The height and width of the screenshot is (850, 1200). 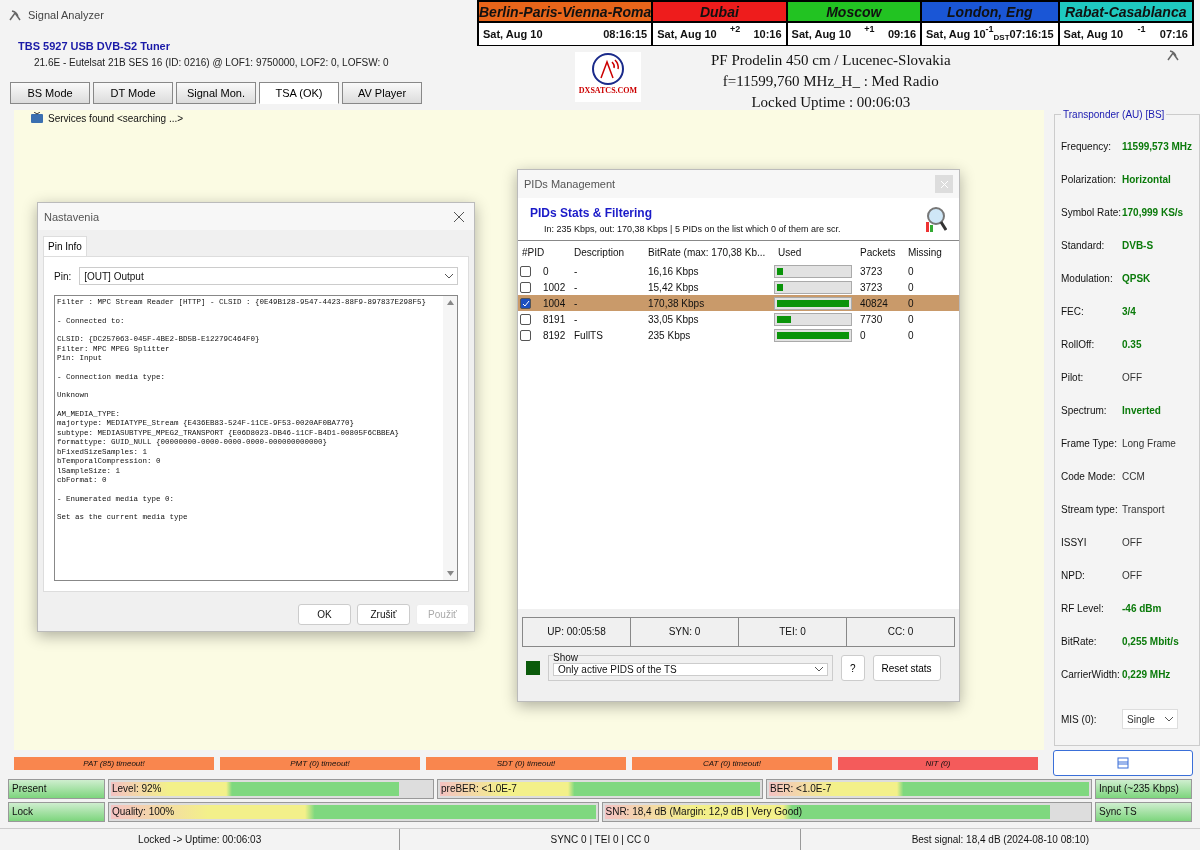 What do you see at coordinates (72, 216) in the screenshot?
I see `dialog-title: Nastavenia` at bounding box center [72, 216].